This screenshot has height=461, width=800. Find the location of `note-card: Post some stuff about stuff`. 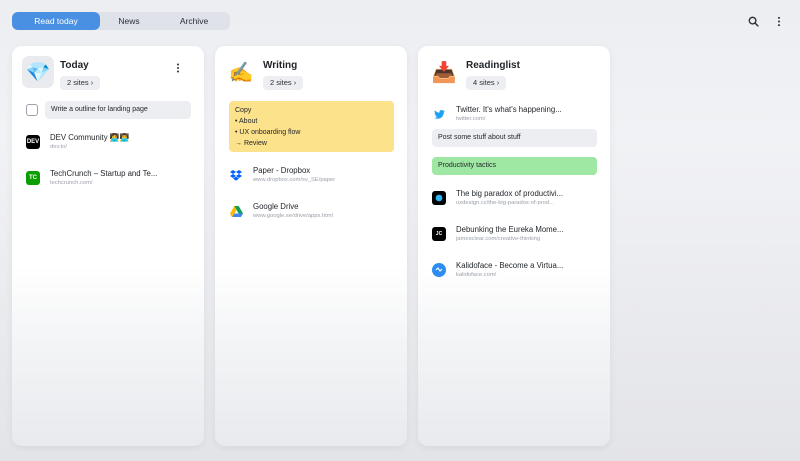

note-card: Post some stuff about stuff is located at coordinates (514, 138).